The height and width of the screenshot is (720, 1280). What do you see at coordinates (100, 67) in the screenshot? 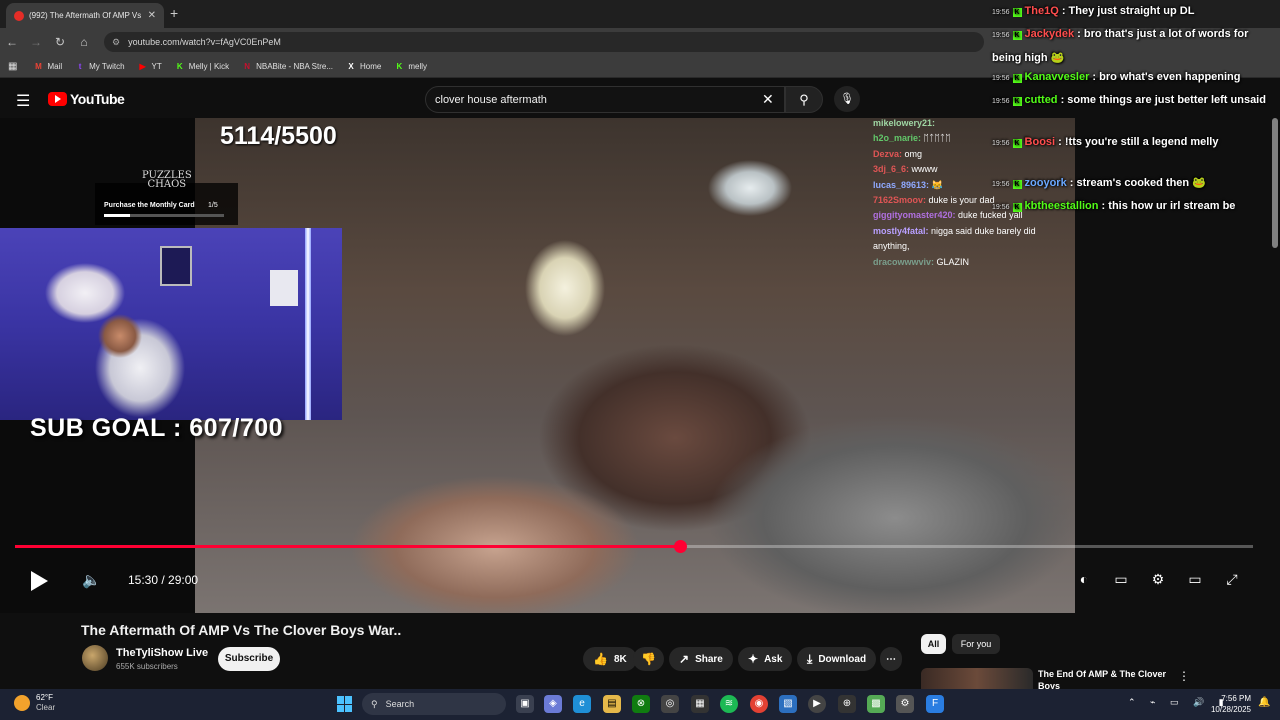
I see `bookmark-item: t My Twitch` at bounding box center [100, 67].